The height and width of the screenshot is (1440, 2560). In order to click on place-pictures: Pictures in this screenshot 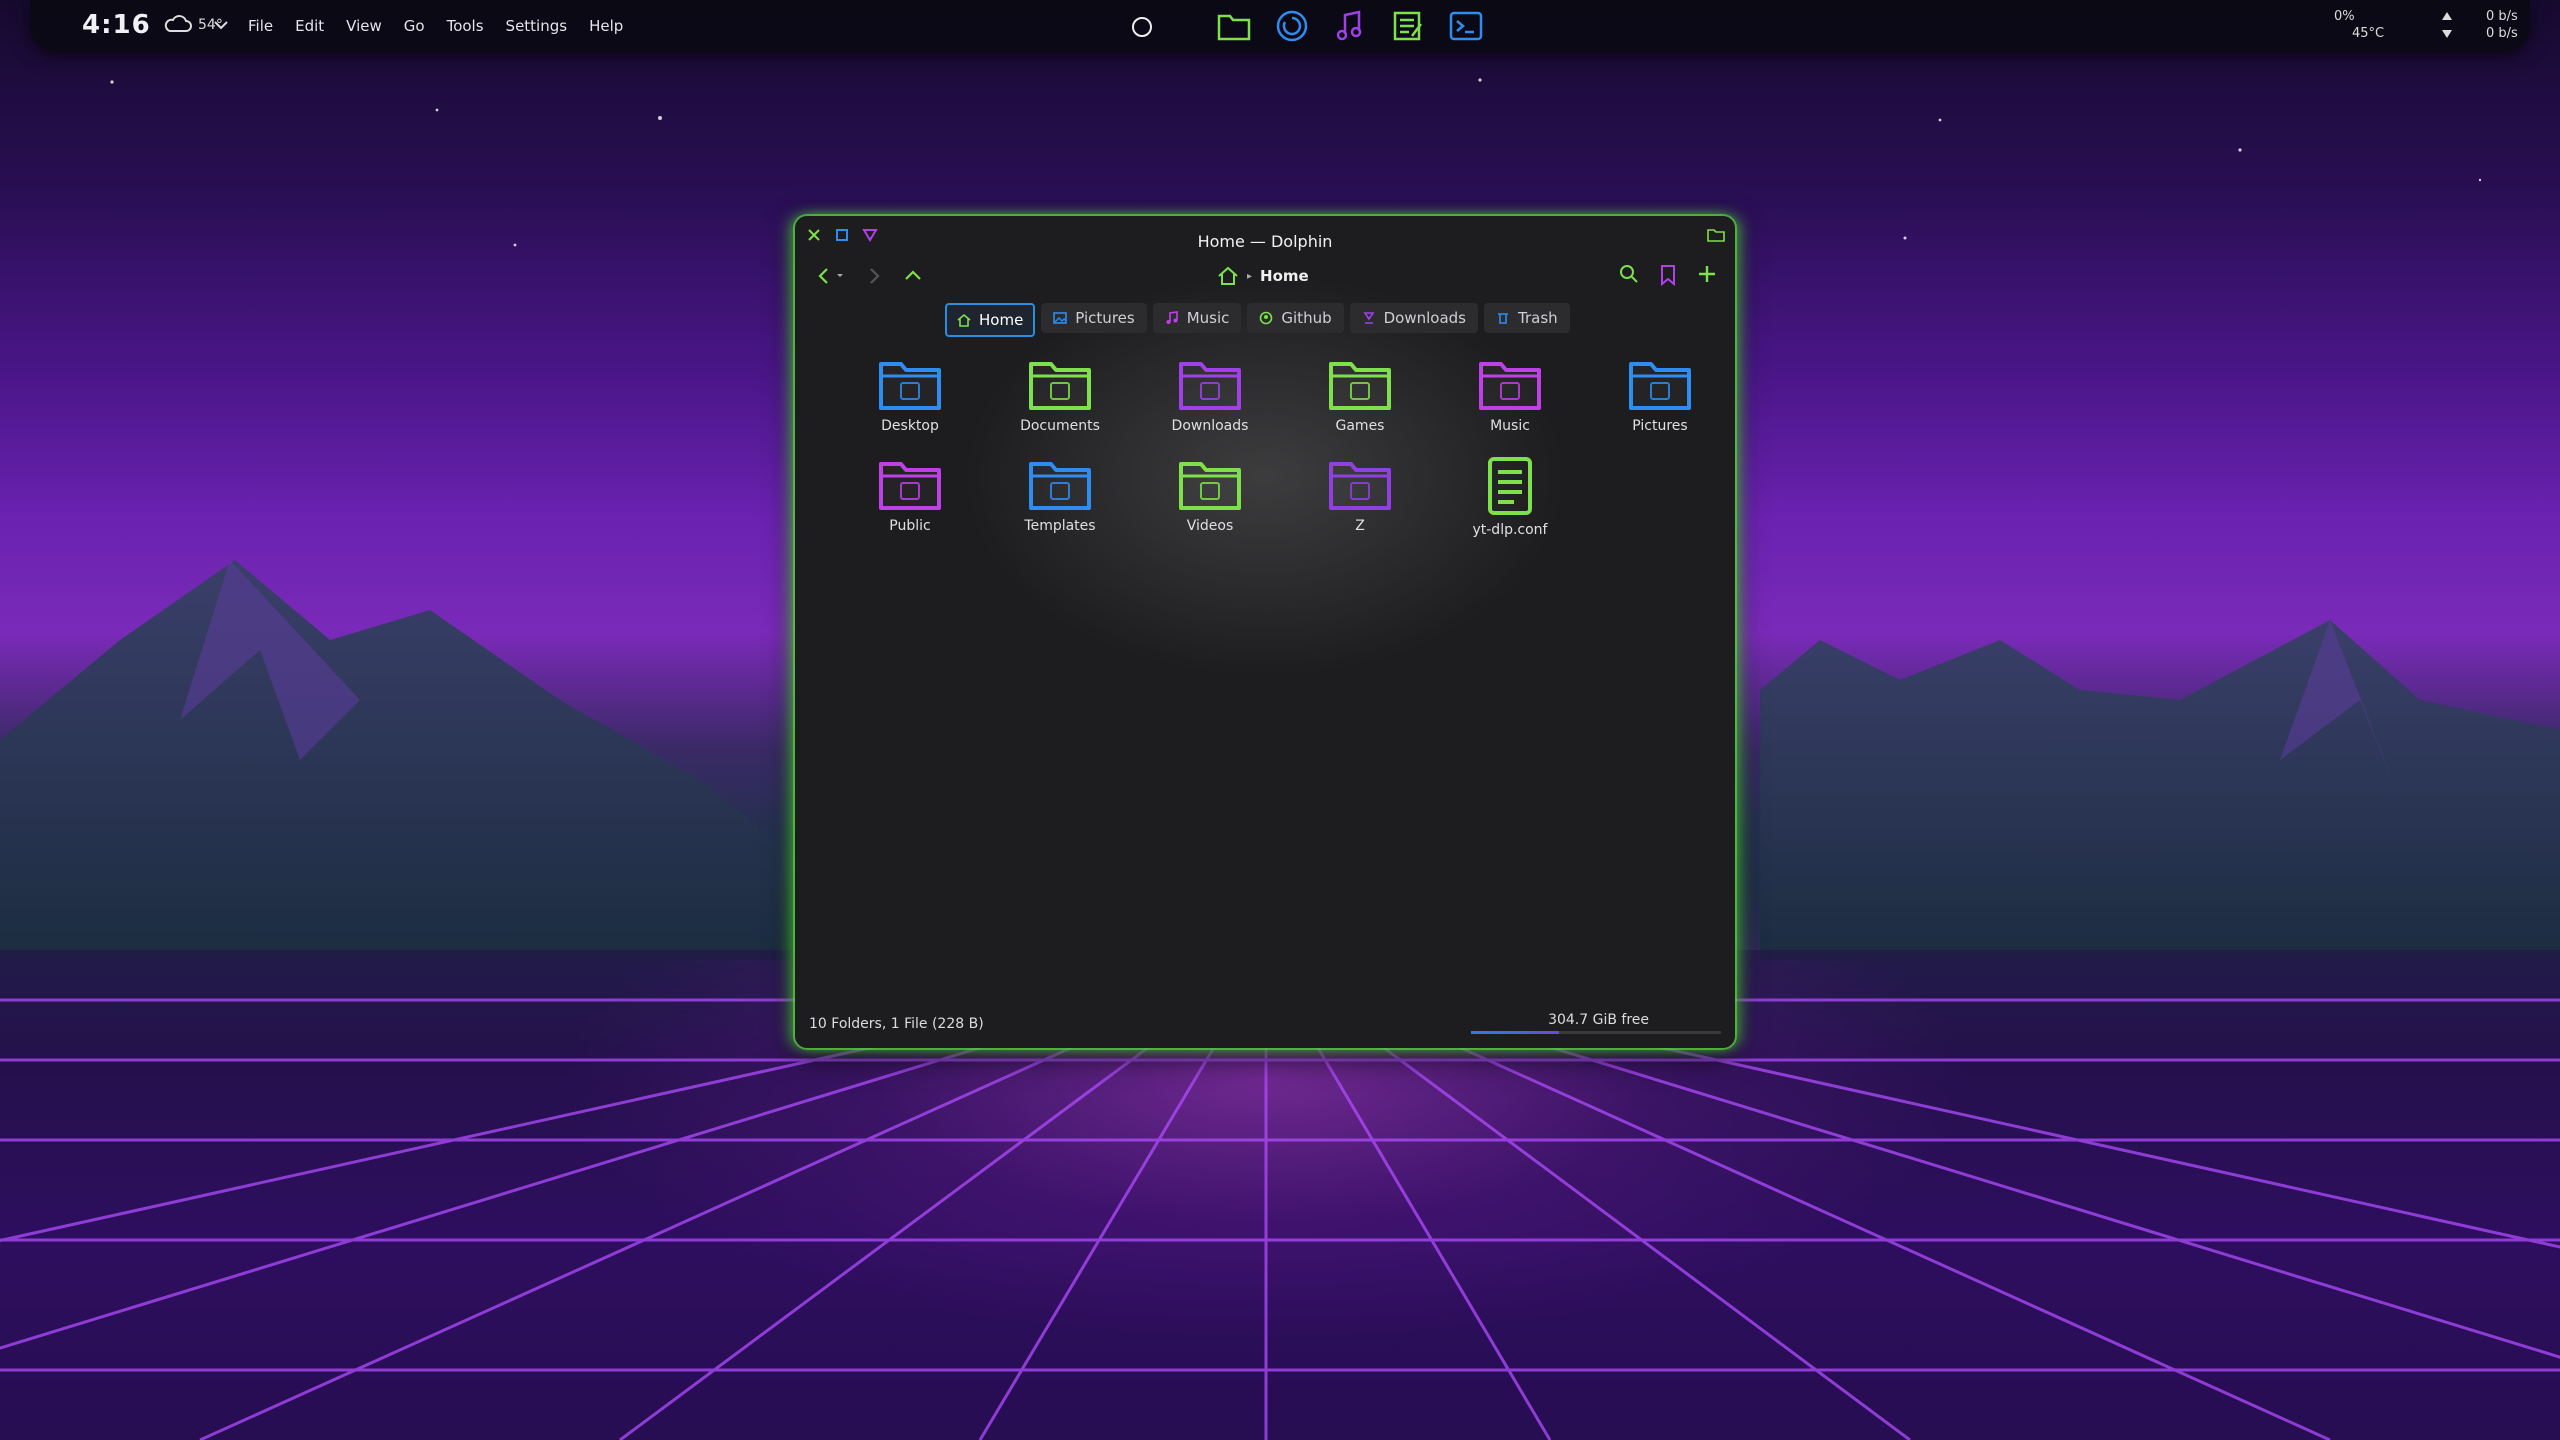, I will do `click(1094, 318)`.